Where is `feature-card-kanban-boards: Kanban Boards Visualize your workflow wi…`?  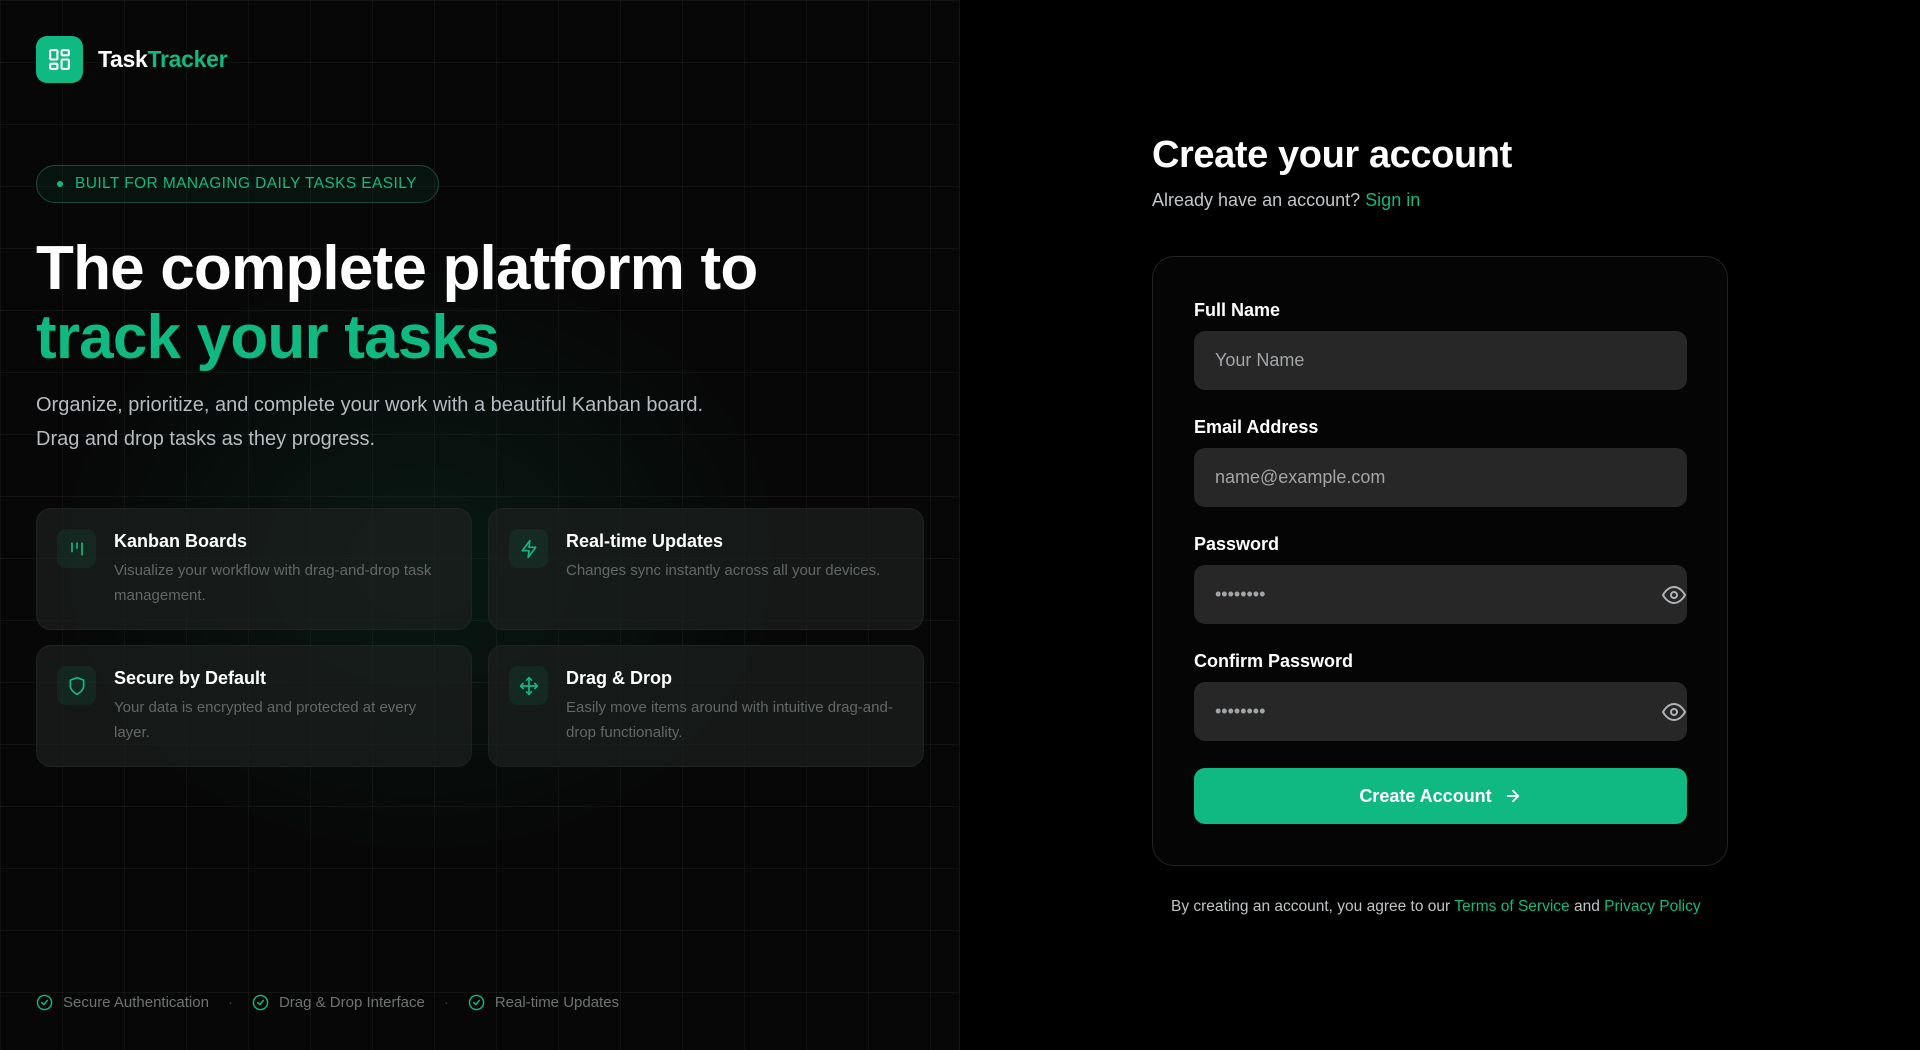
feature-card-kanban-boards: Kanban Boards Visualize your workflow wi… is located at coordinates (254, 569).